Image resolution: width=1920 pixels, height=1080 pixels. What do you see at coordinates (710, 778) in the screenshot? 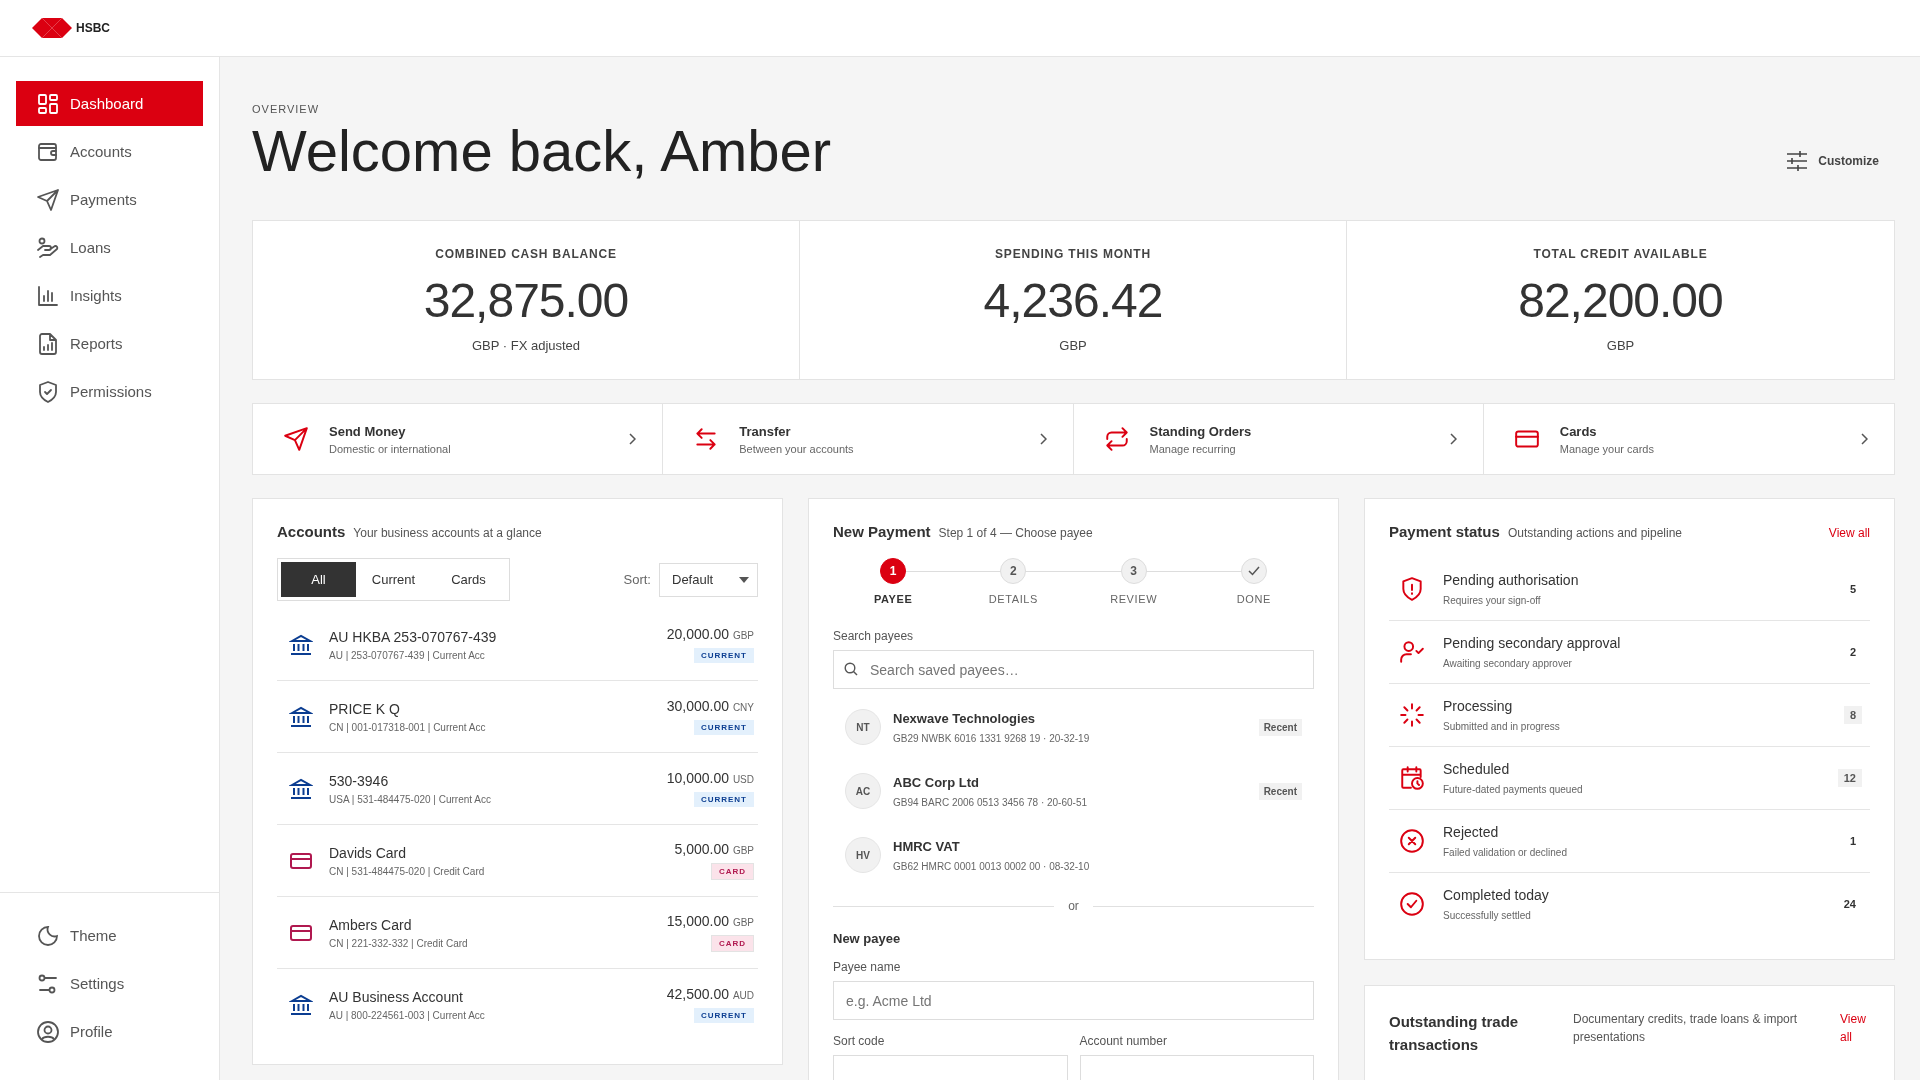
I see `account-balance: 10,000.00 USD` at bounding box center [710, 778].